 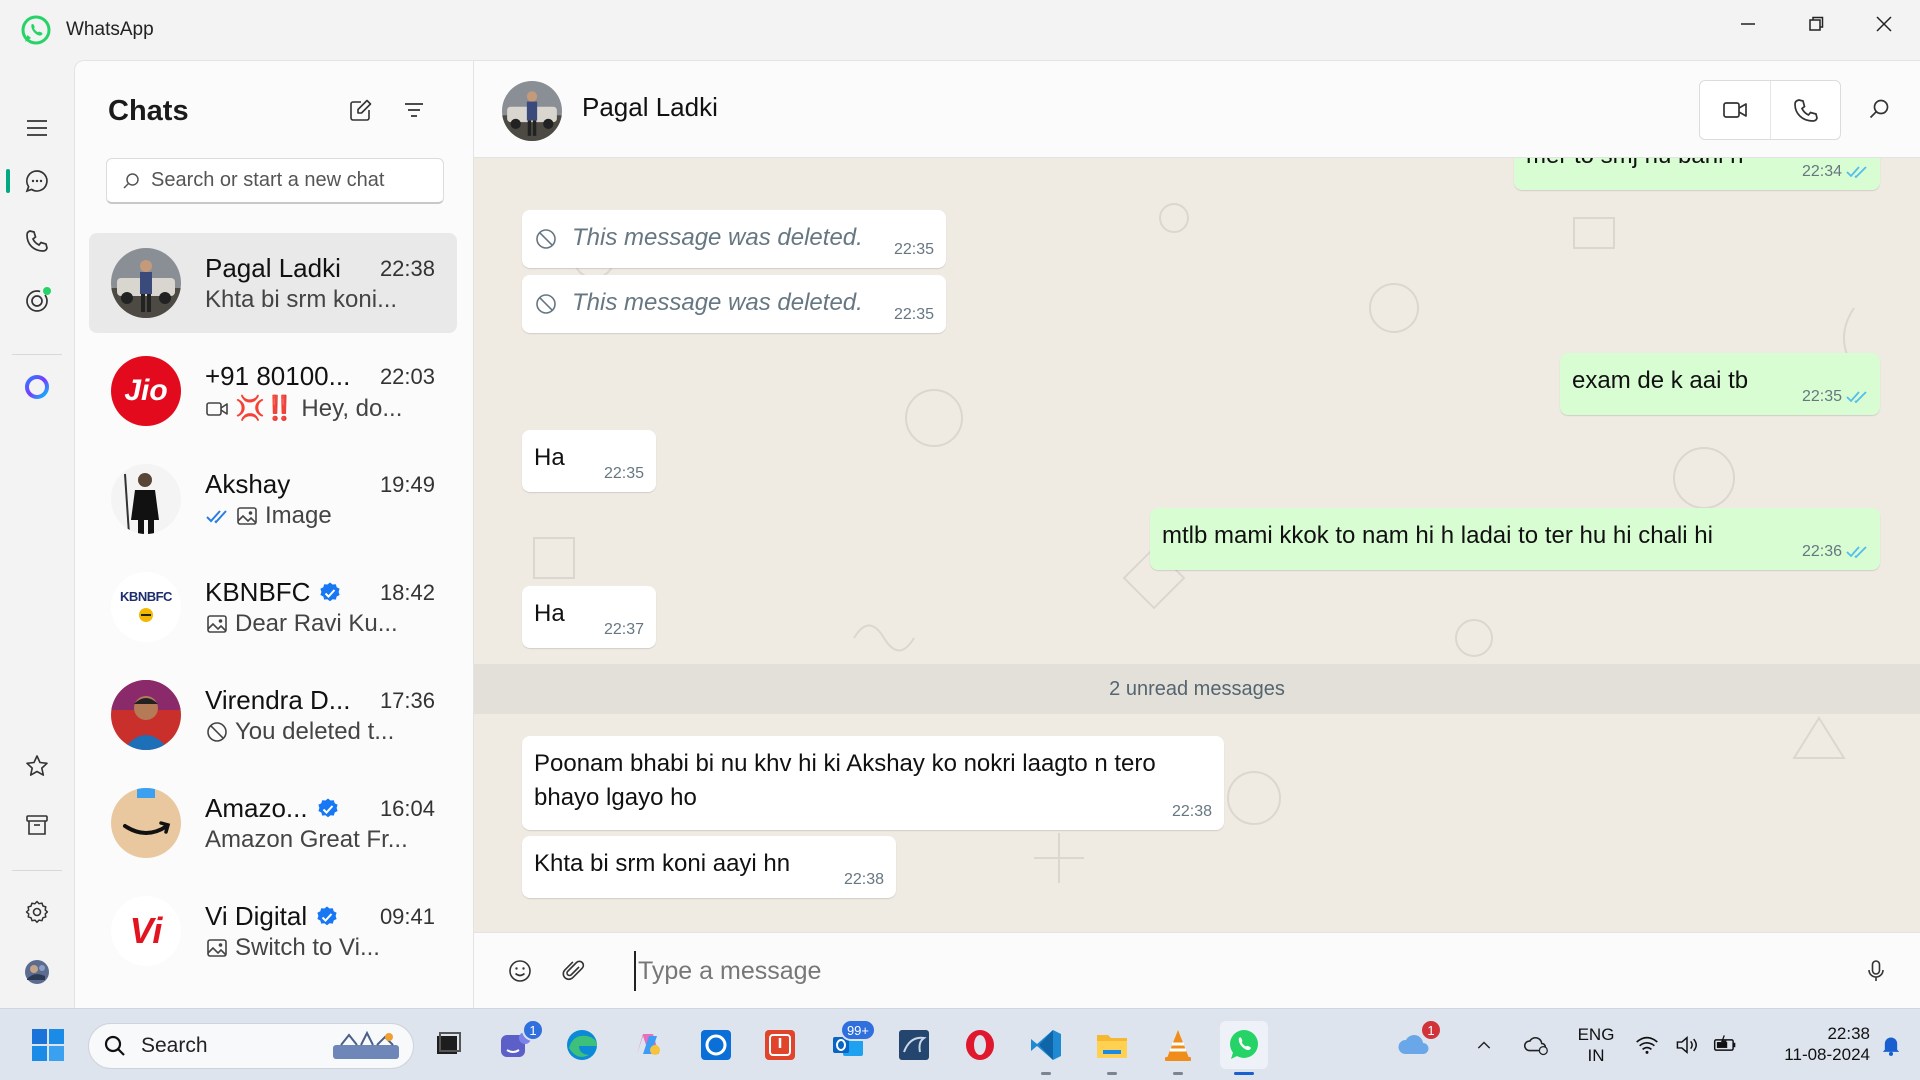 I want to click on cortana-app-button, so click(x=716, y=1045).